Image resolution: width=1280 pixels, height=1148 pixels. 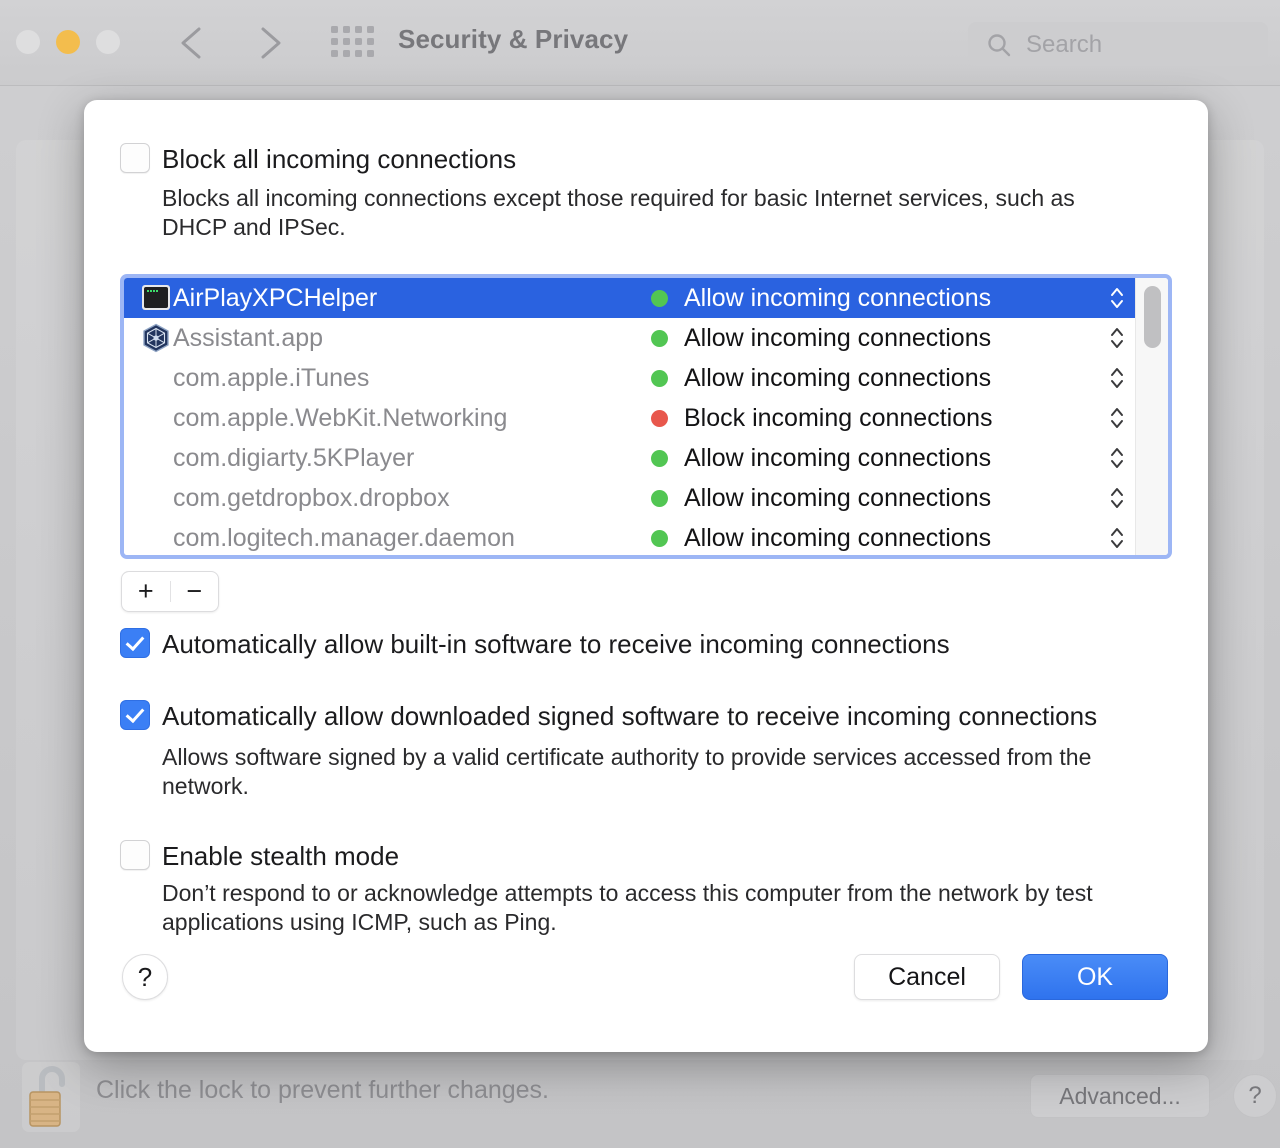 I want to click on search-input: Search, so click(x=1118, y=44).